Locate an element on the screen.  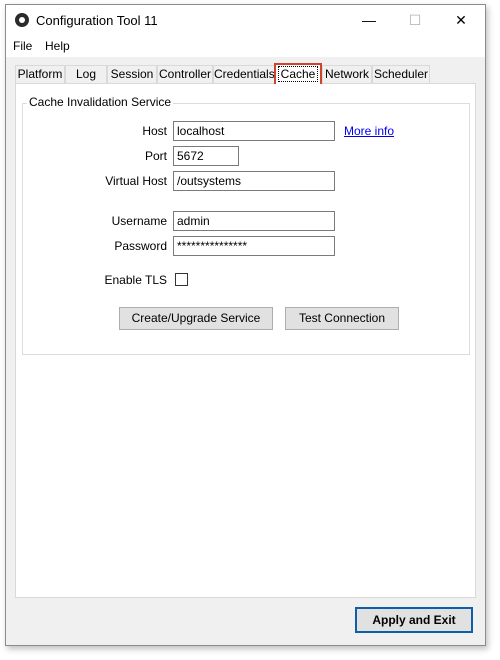
group-title: Cache Invalidation Service is located at coordinates (100, 102).